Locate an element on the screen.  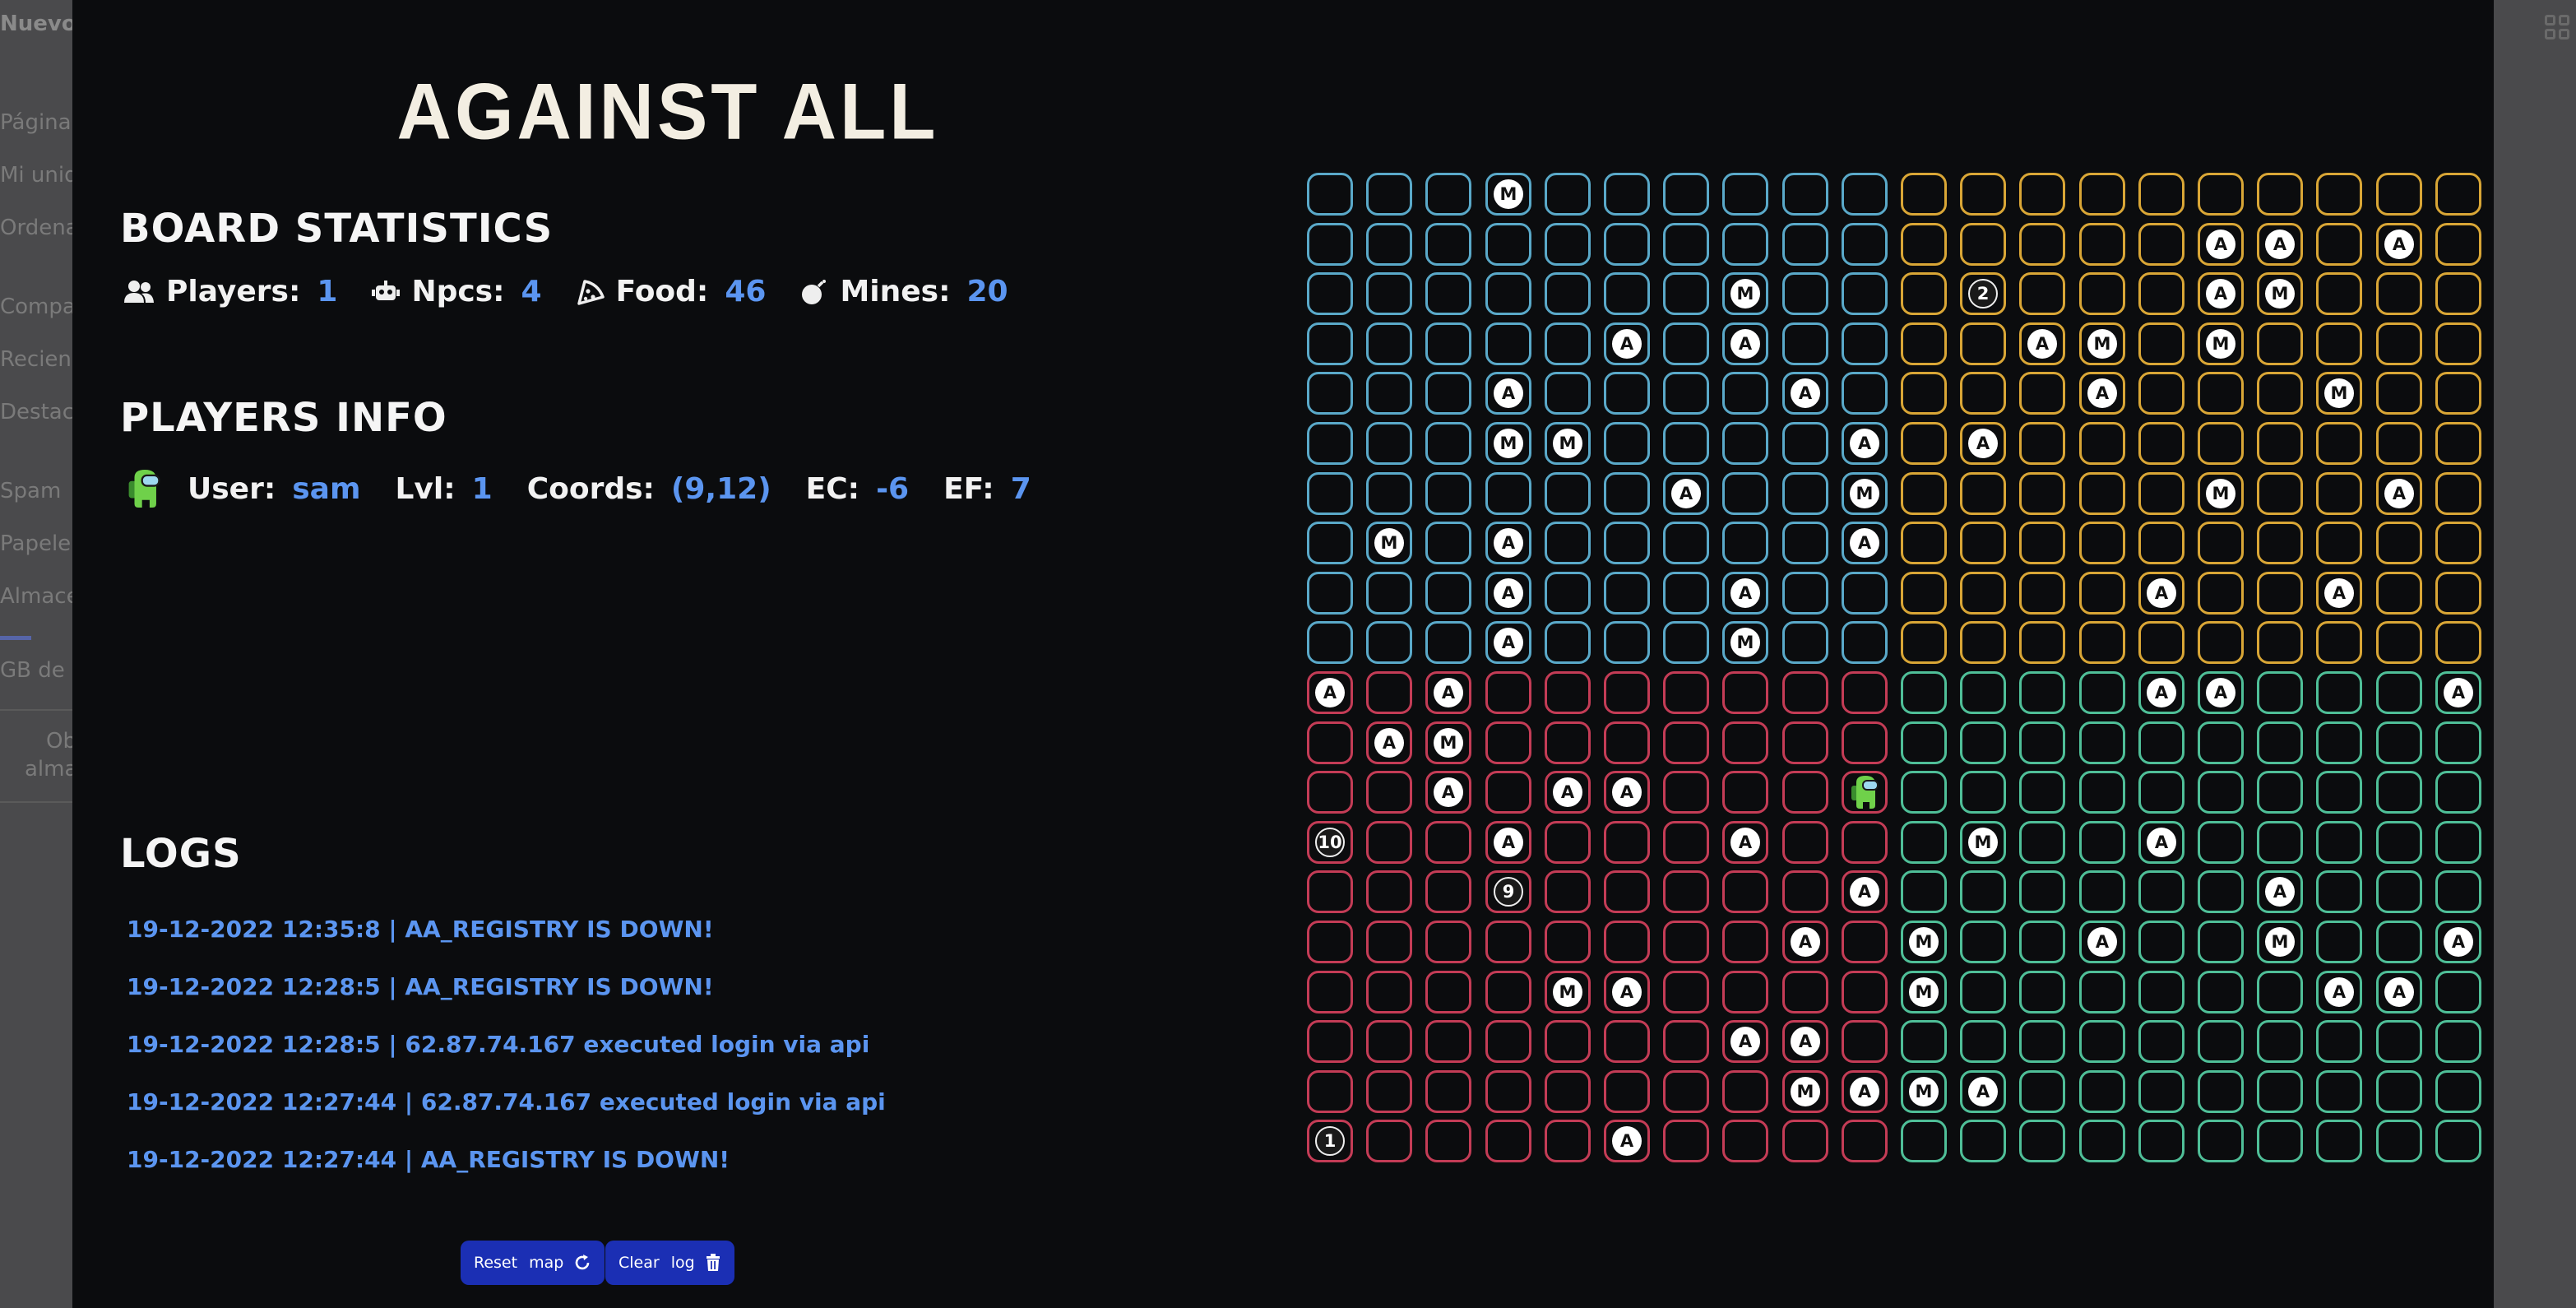
coords-label: Coords: is located at coordinates (591, 489).